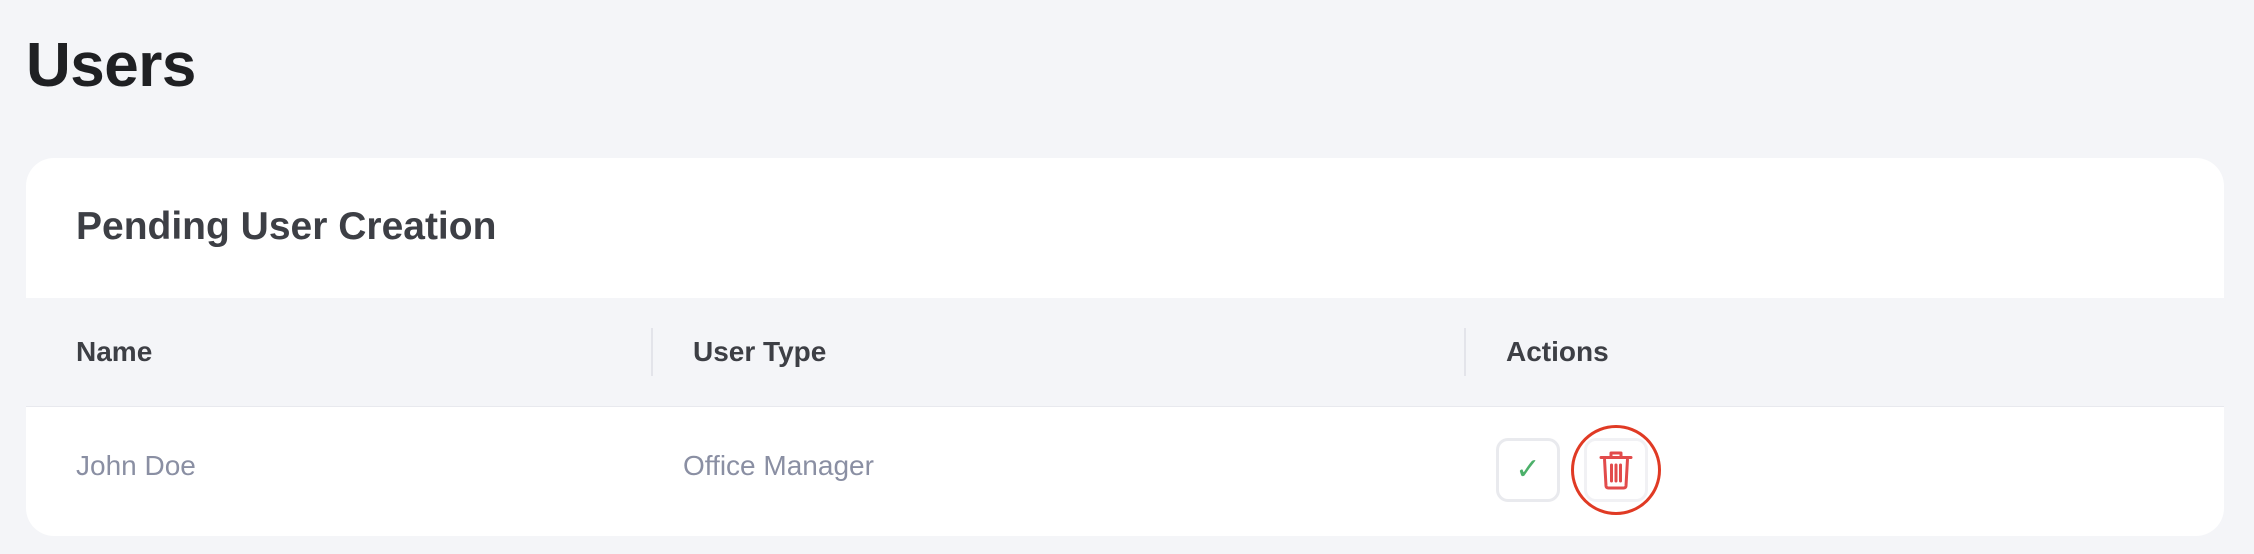  I want to click on user-name-cell: John Doe, so click(136, 465).